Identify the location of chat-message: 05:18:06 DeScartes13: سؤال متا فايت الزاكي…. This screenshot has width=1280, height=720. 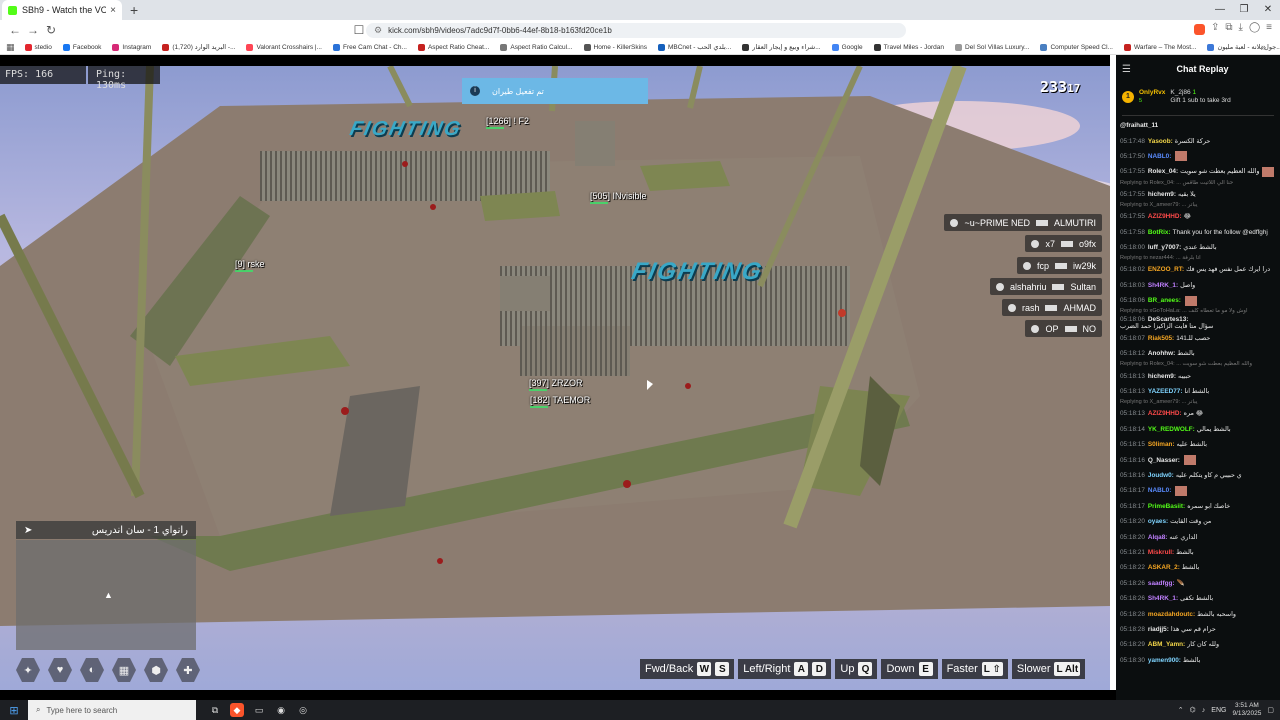
(1198, 323).